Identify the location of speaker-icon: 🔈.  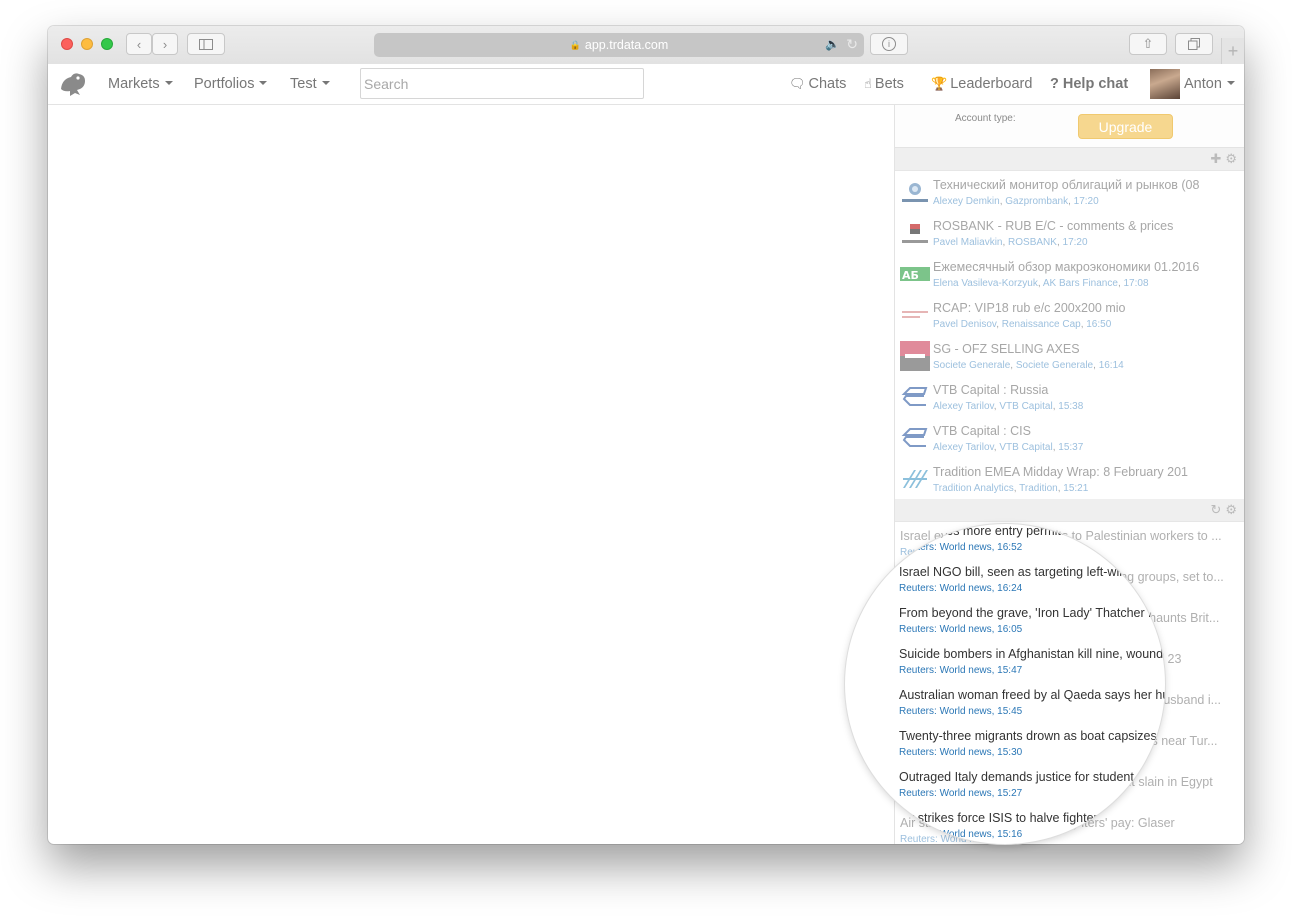
(832, 44).